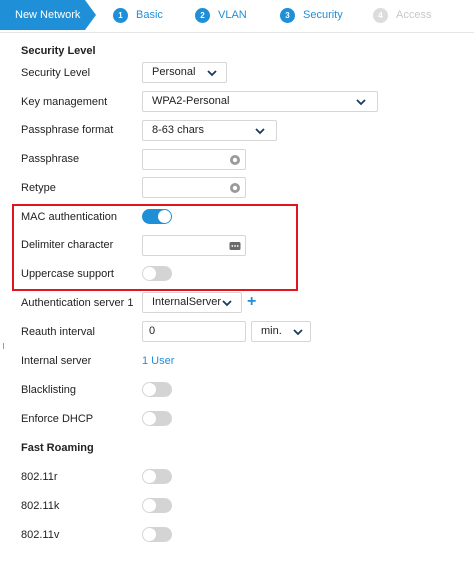 This screenshot has height=565, width=474. Describe the element at coordinates (260, 101) in the screenshot. I see `key-management-select: WPA2-Personal` at that location.